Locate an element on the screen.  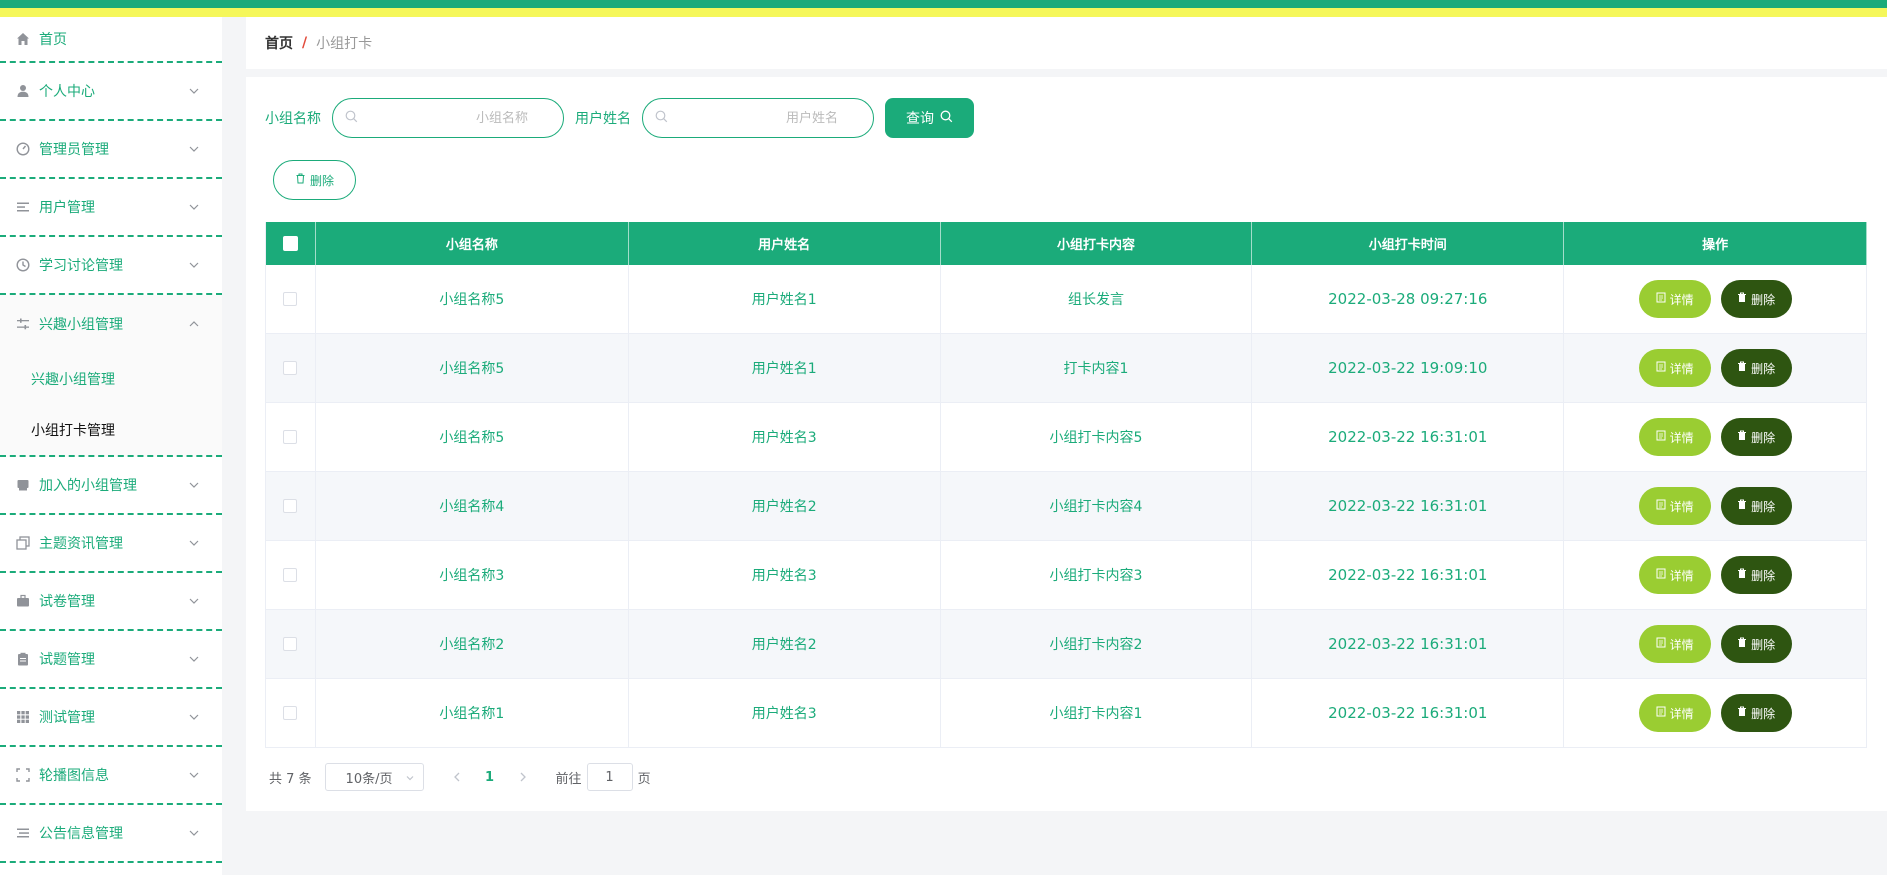
briefcase-icon is located at coordinates (23, 601).